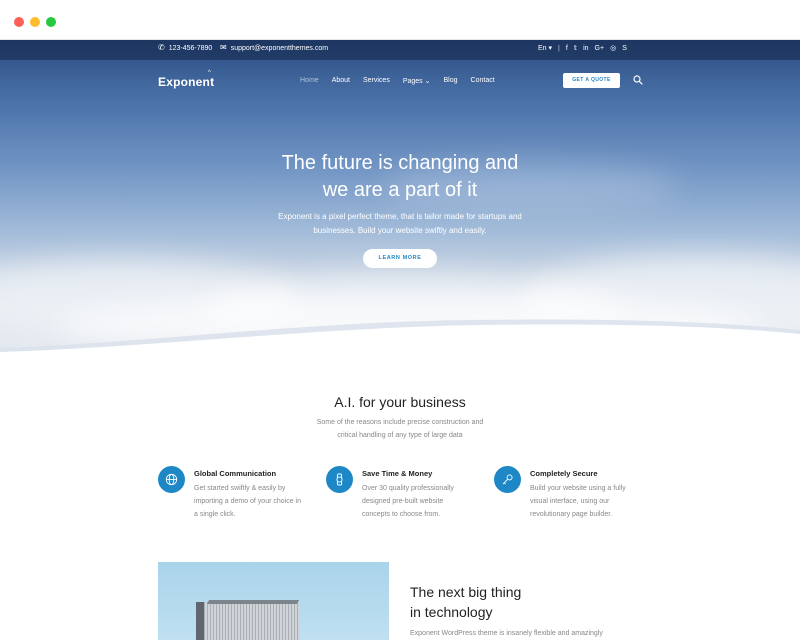  I want to click on facebook-icon: f, so click(567, 48).